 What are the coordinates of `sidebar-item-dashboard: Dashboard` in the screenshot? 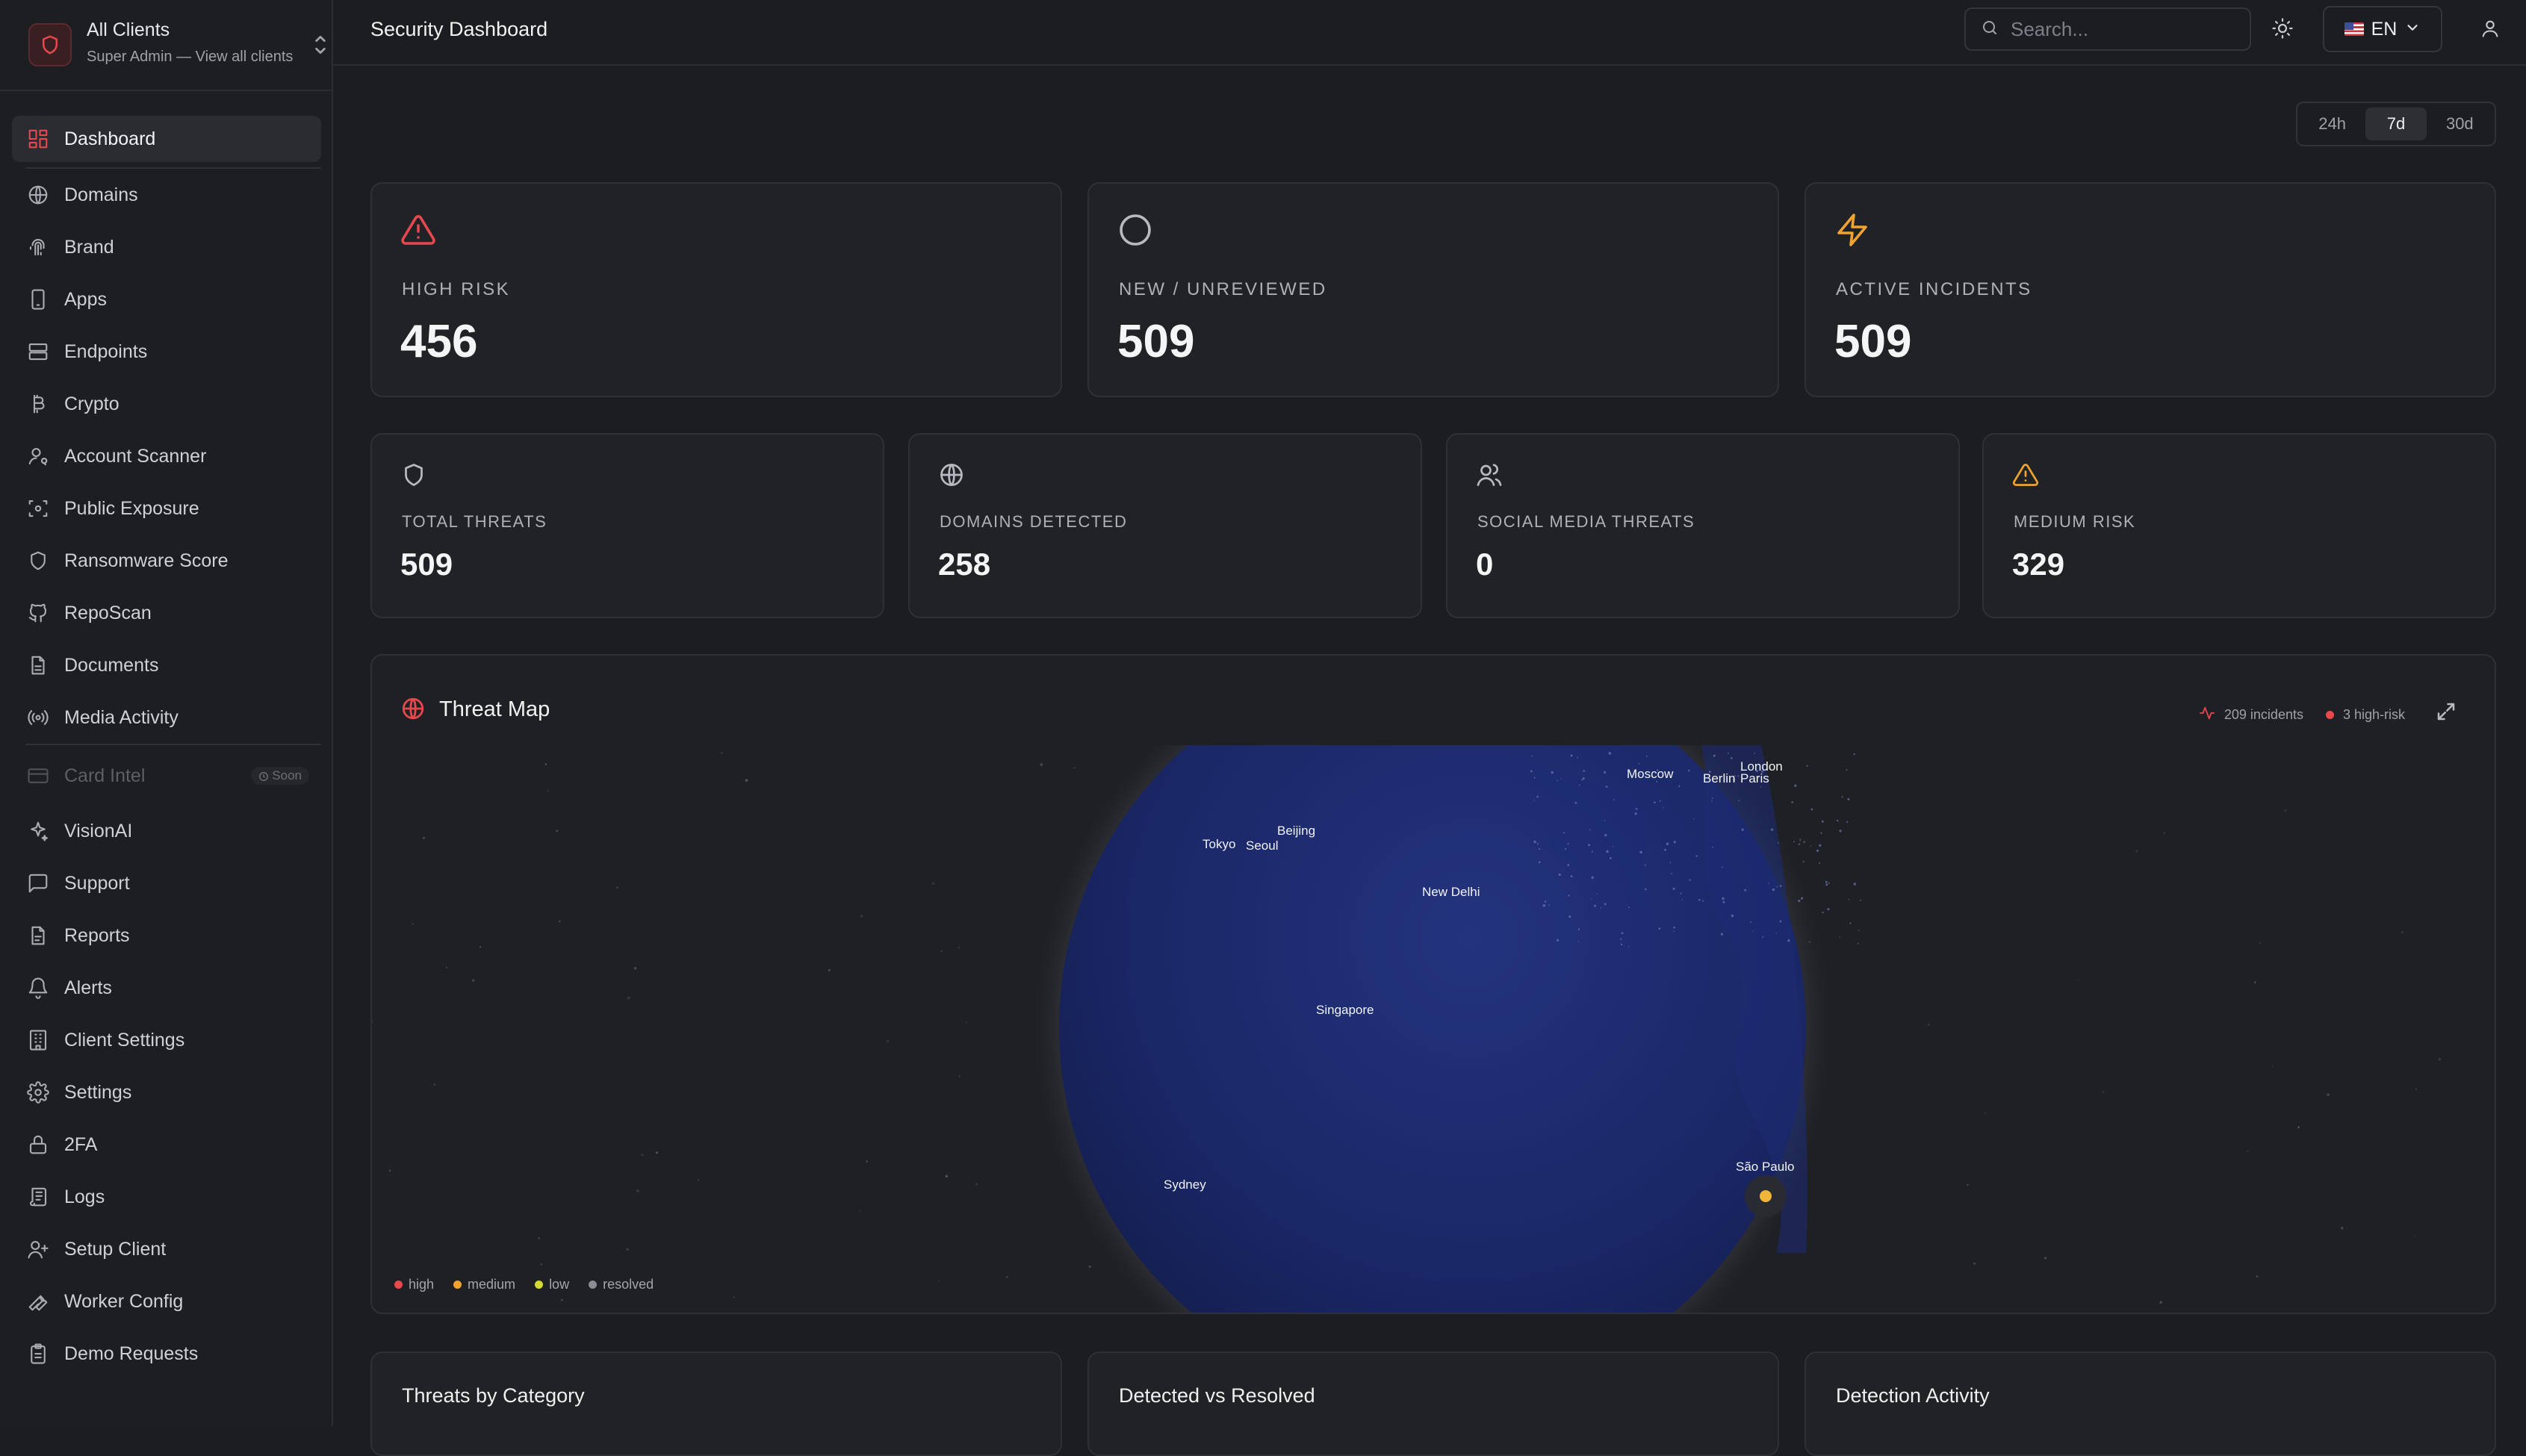 It's located at (166, 139).